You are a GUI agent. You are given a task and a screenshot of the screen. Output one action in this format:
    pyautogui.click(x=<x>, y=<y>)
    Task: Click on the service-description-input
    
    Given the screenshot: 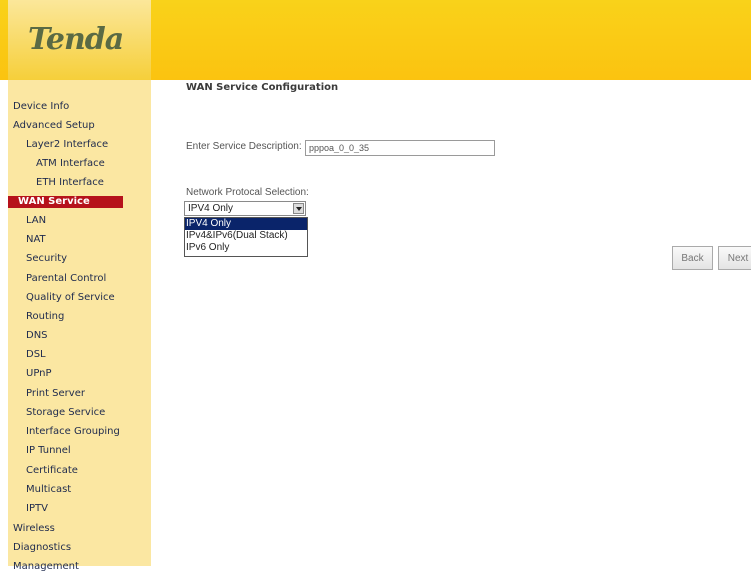 What is the action you would take?
    pyautogui.click(x=400, y=148)
    